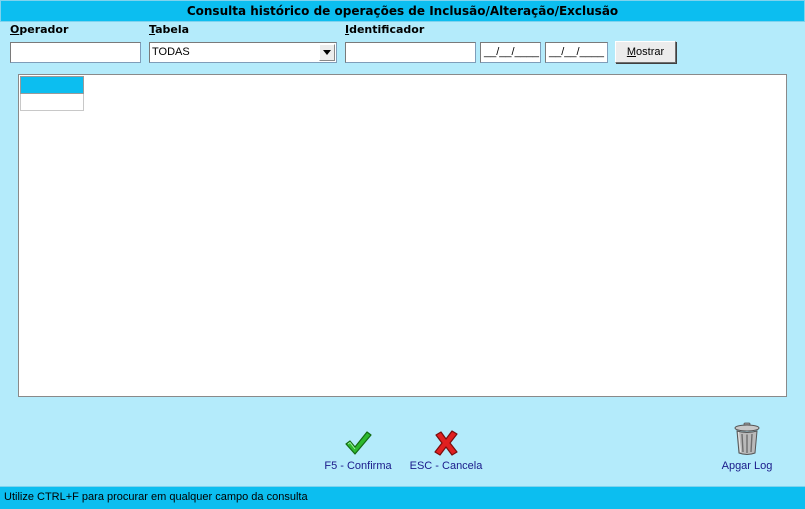 The height and width of the screenshot is (509, 805). I want to click on tabela-label-rest: abela, so click(172, 29).